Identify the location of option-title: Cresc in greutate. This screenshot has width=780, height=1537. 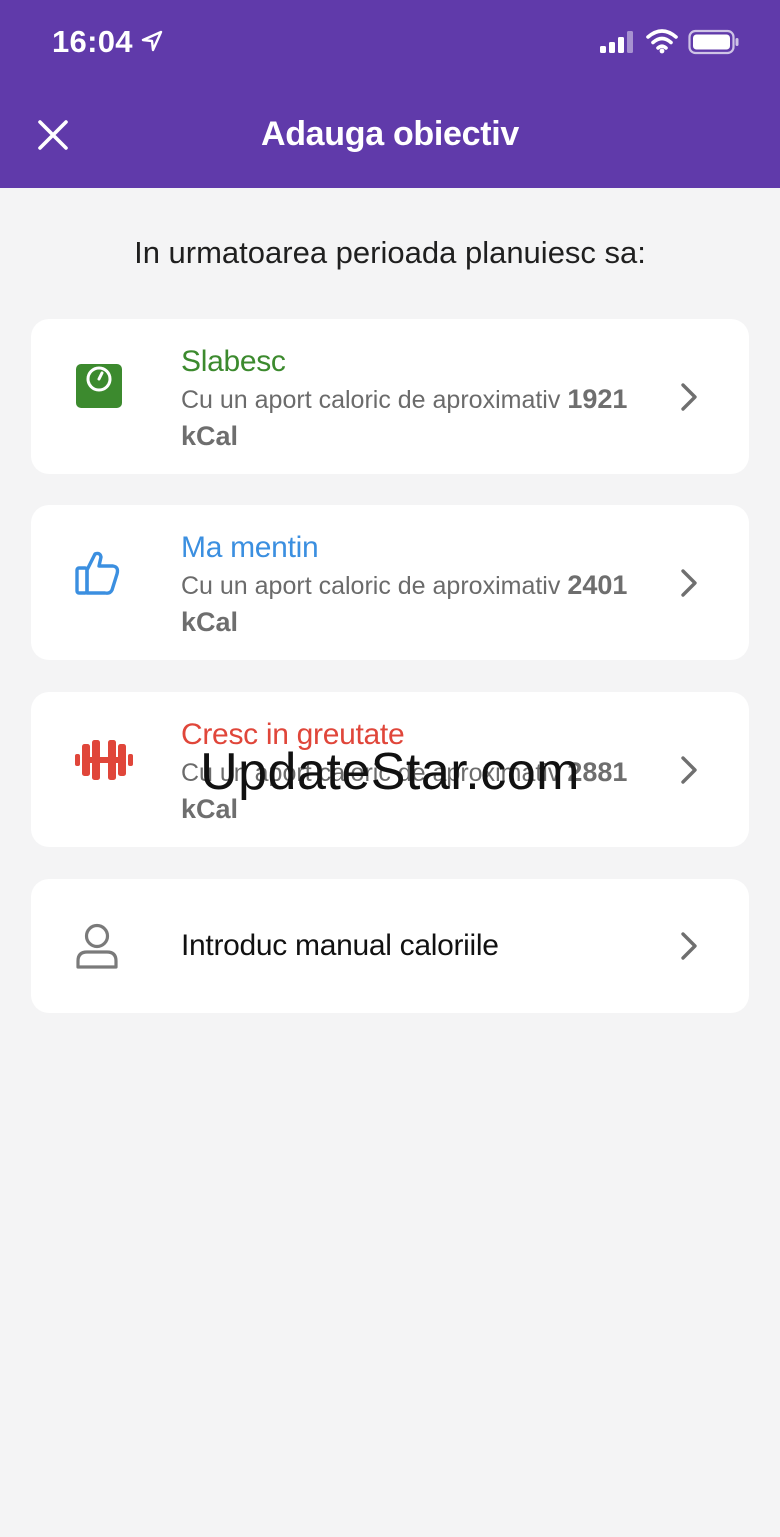
(293, 734).